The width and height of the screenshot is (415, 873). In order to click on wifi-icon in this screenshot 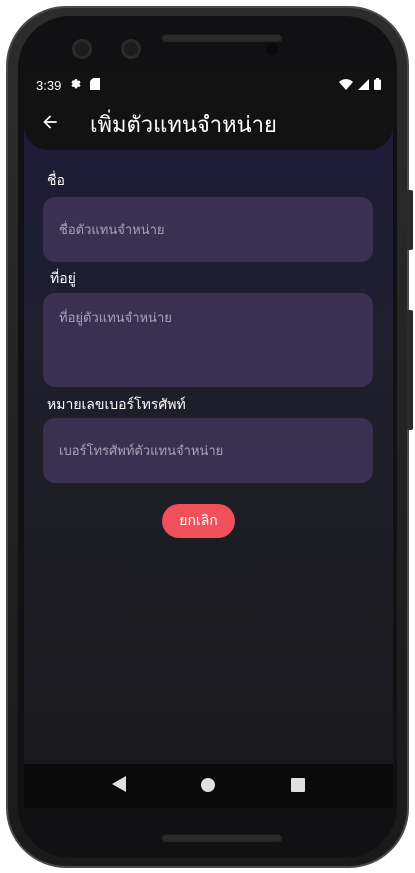, I will do `click(346, 85)`.